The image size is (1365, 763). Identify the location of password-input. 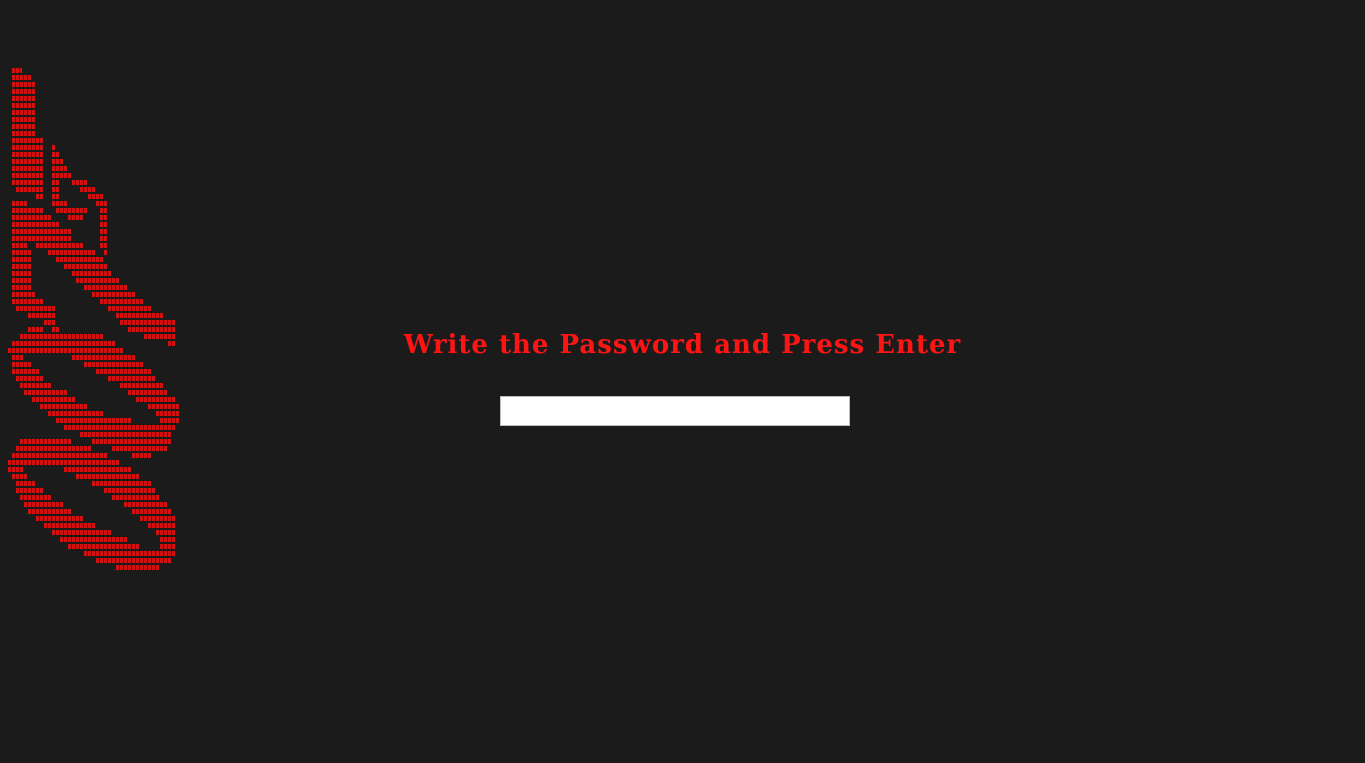
(675, 411).